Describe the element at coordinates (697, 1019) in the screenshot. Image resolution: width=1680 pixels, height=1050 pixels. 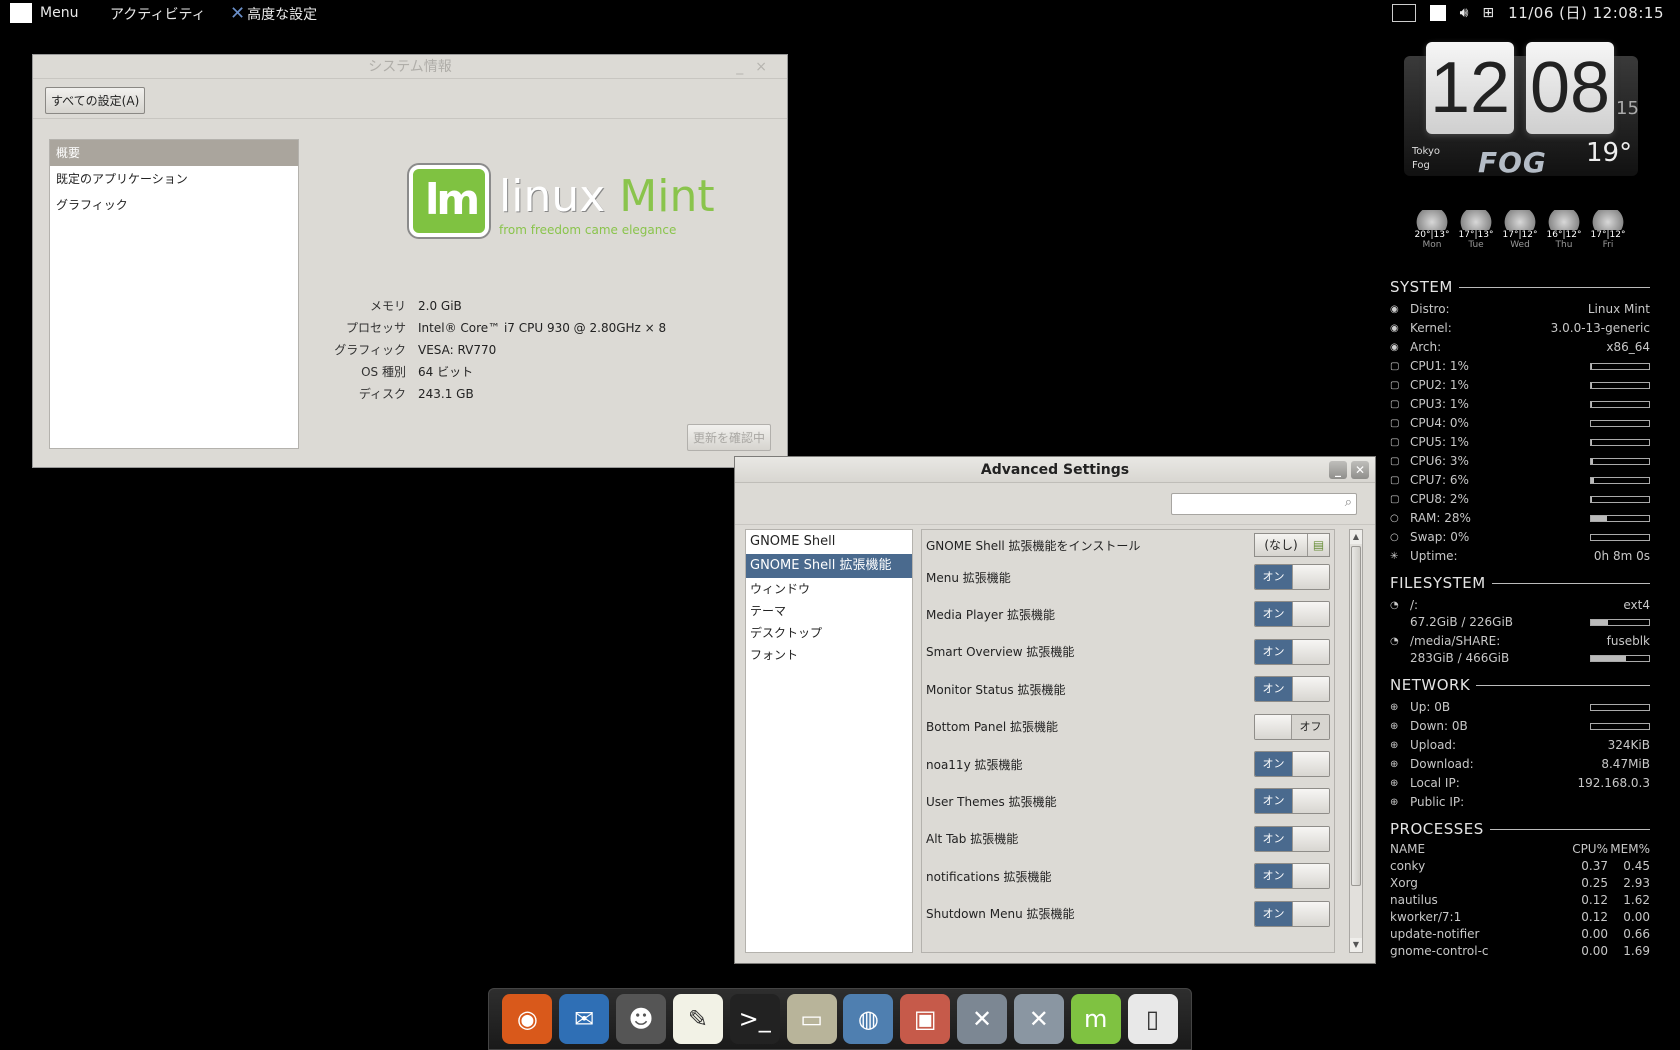
I see `text-editor-icon: ✎` at that location.